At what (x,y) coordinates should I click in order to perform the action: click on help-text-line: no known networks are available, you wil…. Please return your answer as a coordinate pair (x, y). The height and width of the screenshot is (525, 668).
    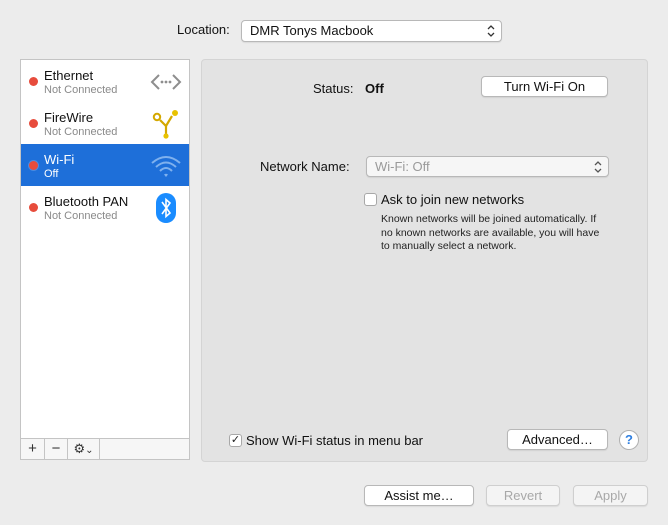
    Looking at the image, I should click on (490, 232).